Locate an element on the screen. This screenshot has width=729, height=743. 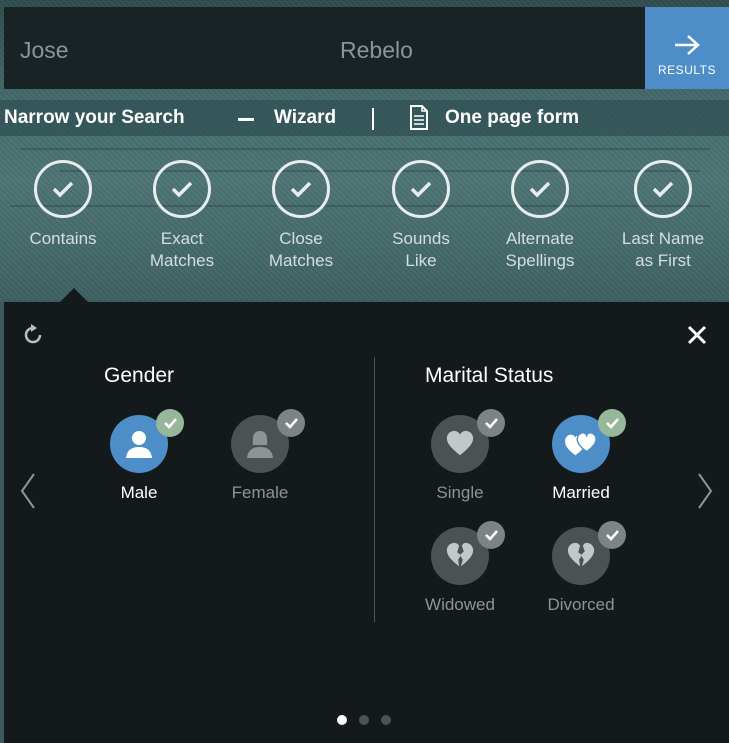
match-option-contains: Contains is located at coordinates (63, 205).